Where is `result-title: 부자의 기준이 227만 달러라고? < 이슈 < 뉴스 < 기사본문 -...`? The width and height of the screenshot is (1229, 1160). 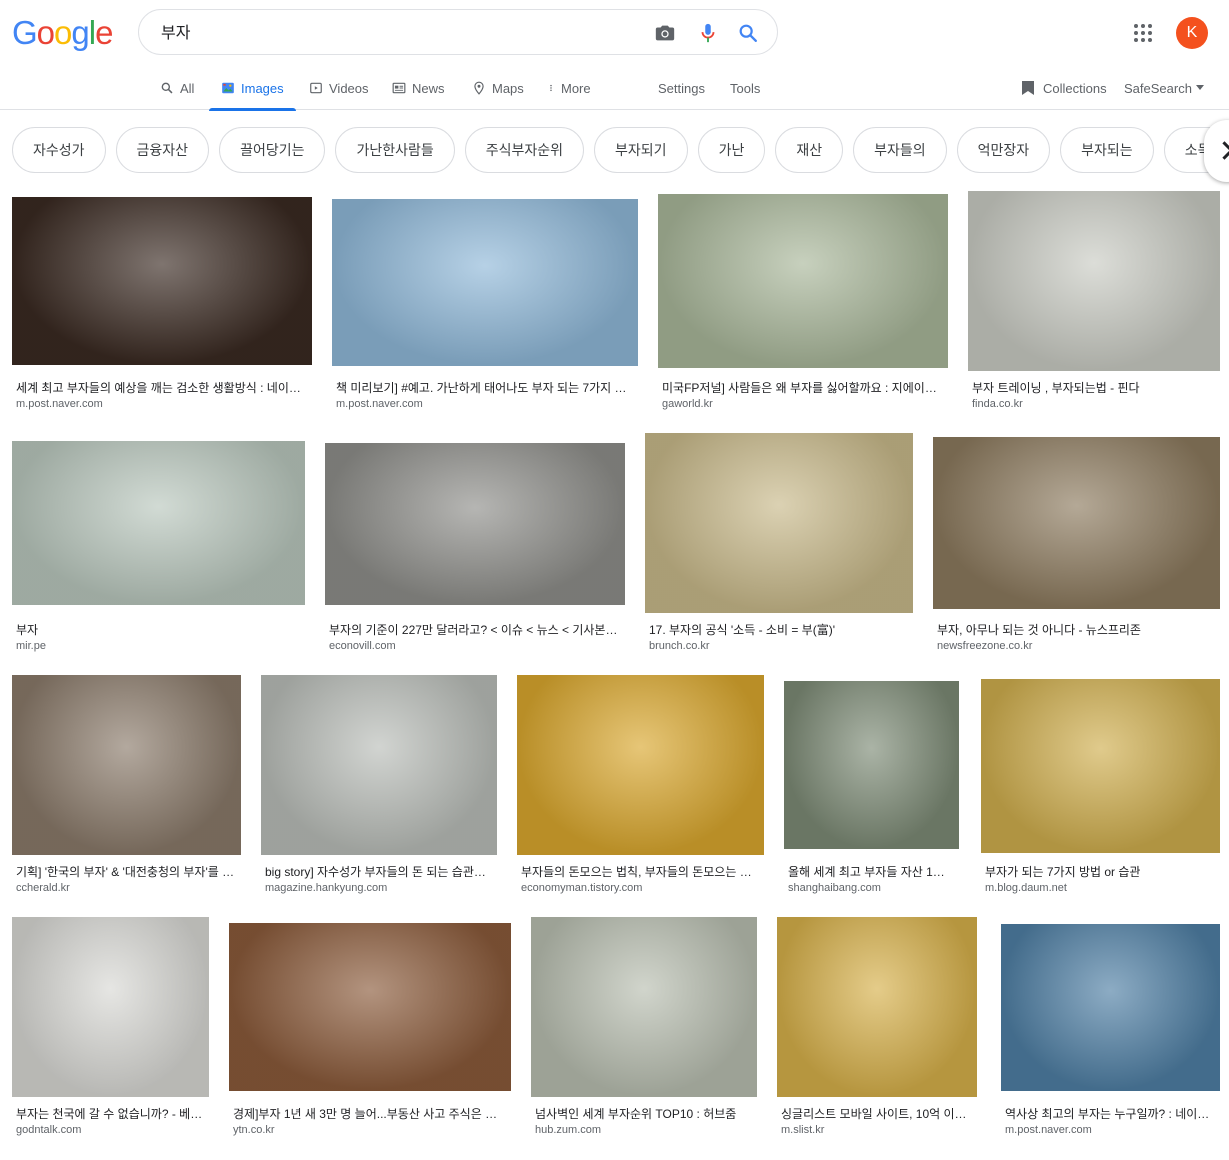
result-title: 부자의 기준이 227만 달러라고? < 이슈 < 뉴스 < 기사본문 -... is located at coordinates (475, 629).